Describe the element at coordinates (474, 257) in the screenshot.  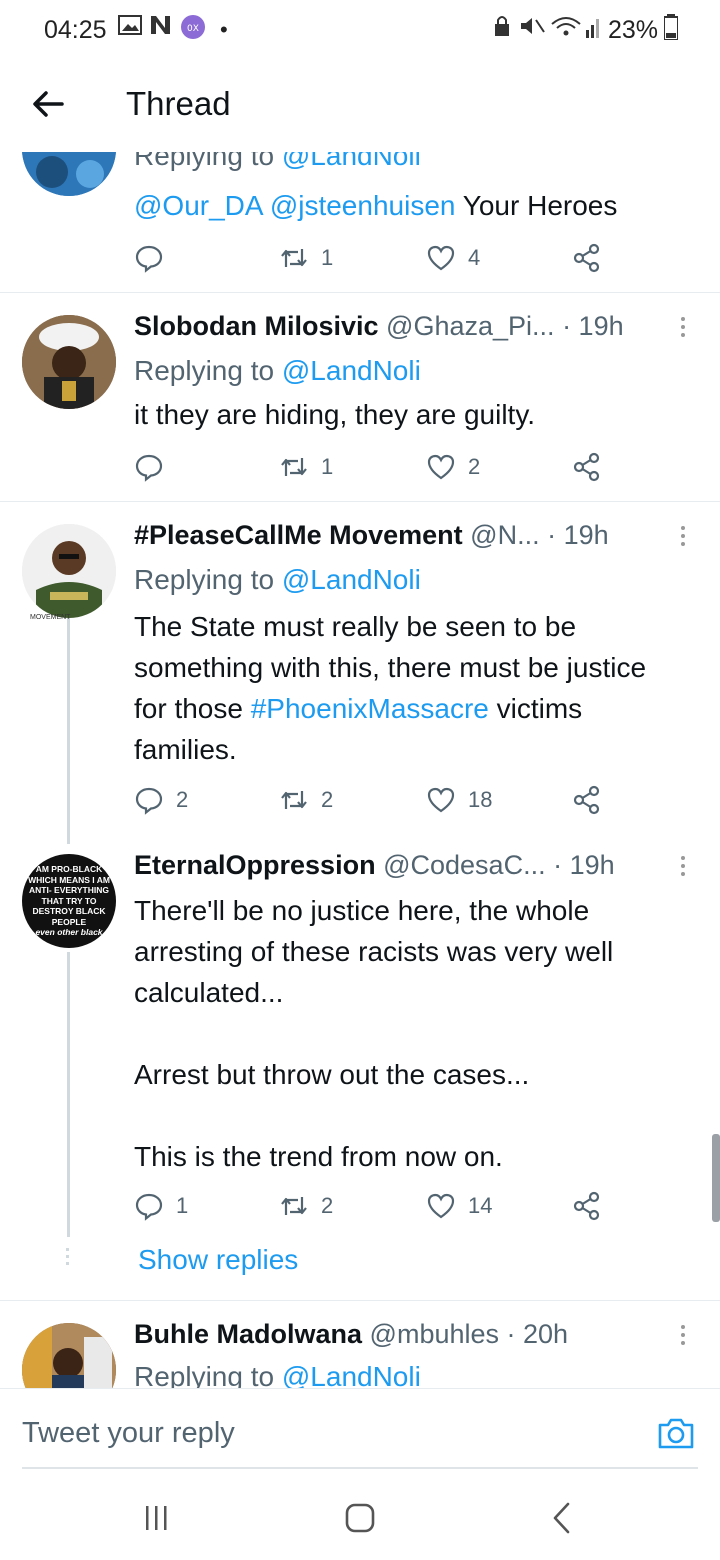
I see `like-count: 4` at that location.